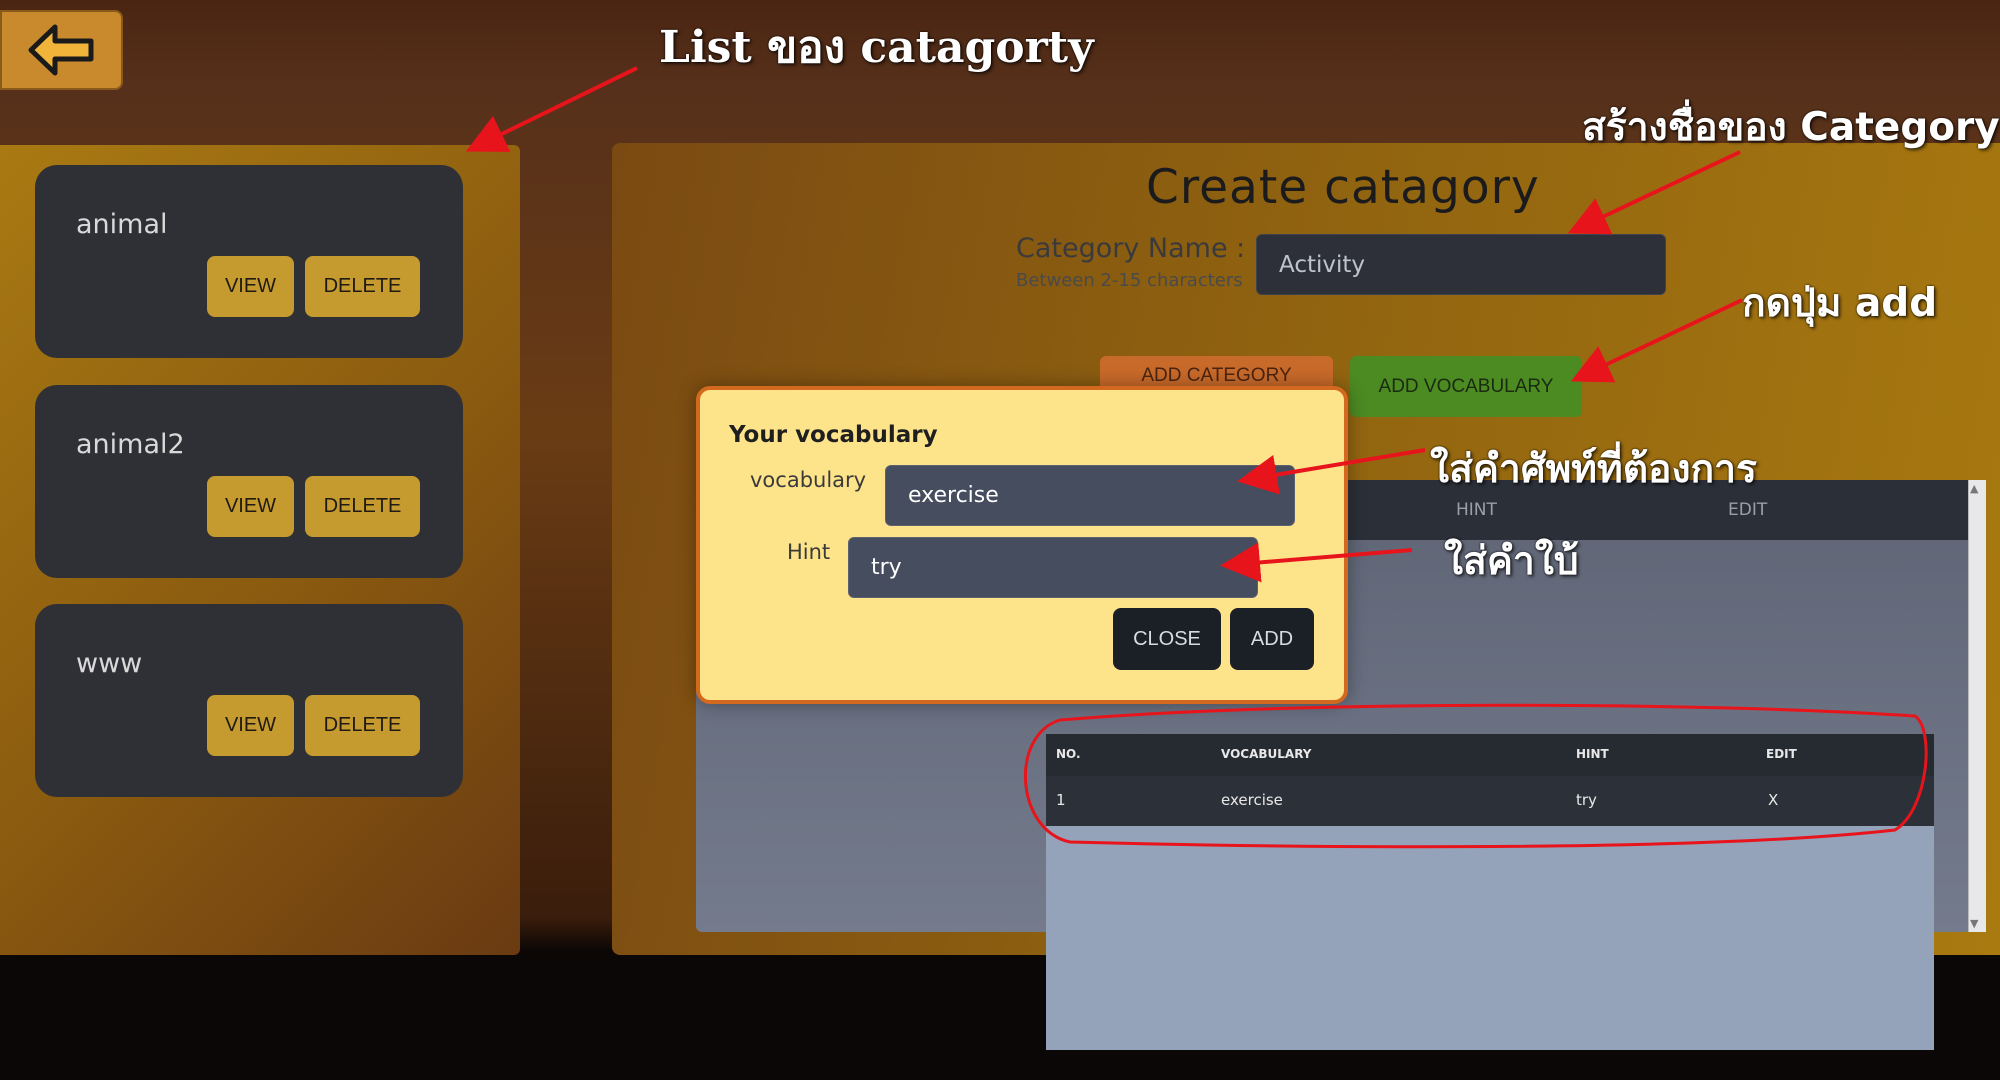 The image size is (2000, 1080). I want to click on header-hint: HINT, so click(1592, 754).